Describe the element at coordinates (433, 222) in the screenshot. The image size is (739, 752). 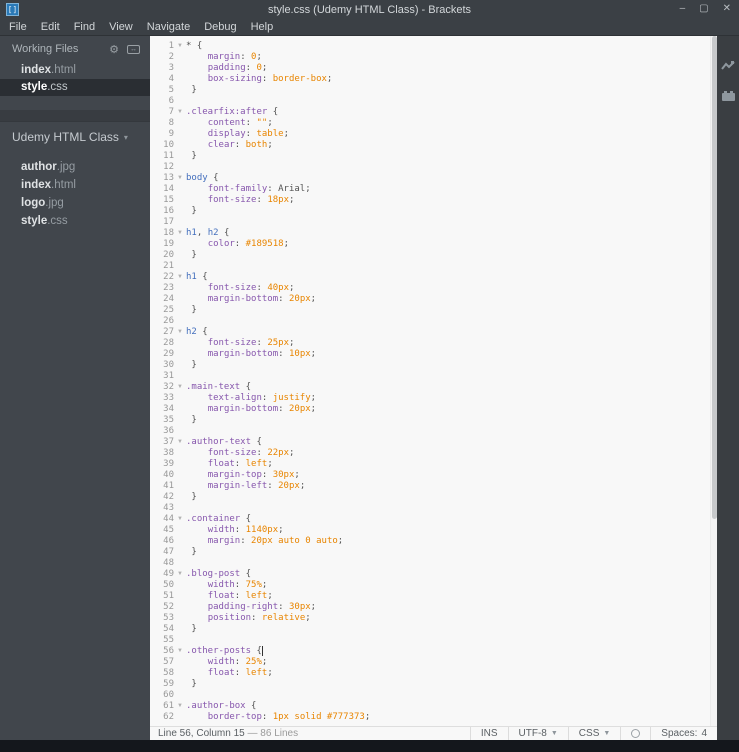
I see `code-line-17: 17` at that location.